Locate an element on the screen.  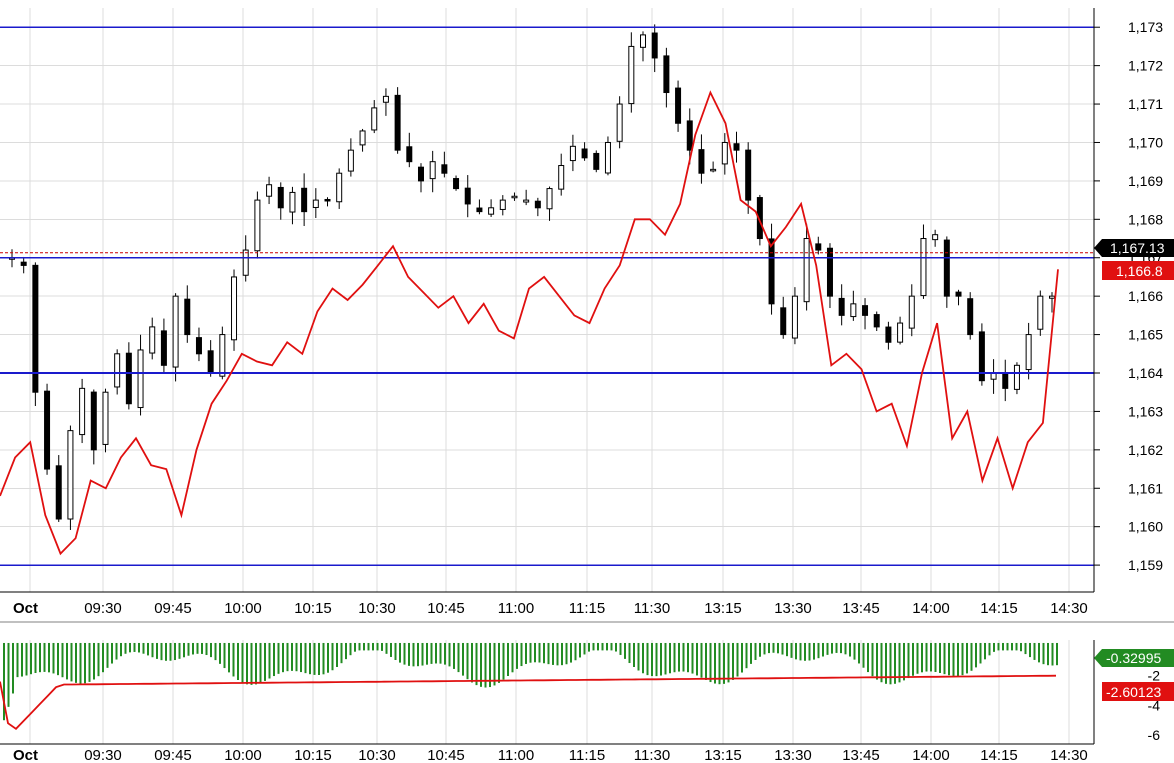
last-price-tag-text: 1,167.13 is located at coordinates (1137, 248).